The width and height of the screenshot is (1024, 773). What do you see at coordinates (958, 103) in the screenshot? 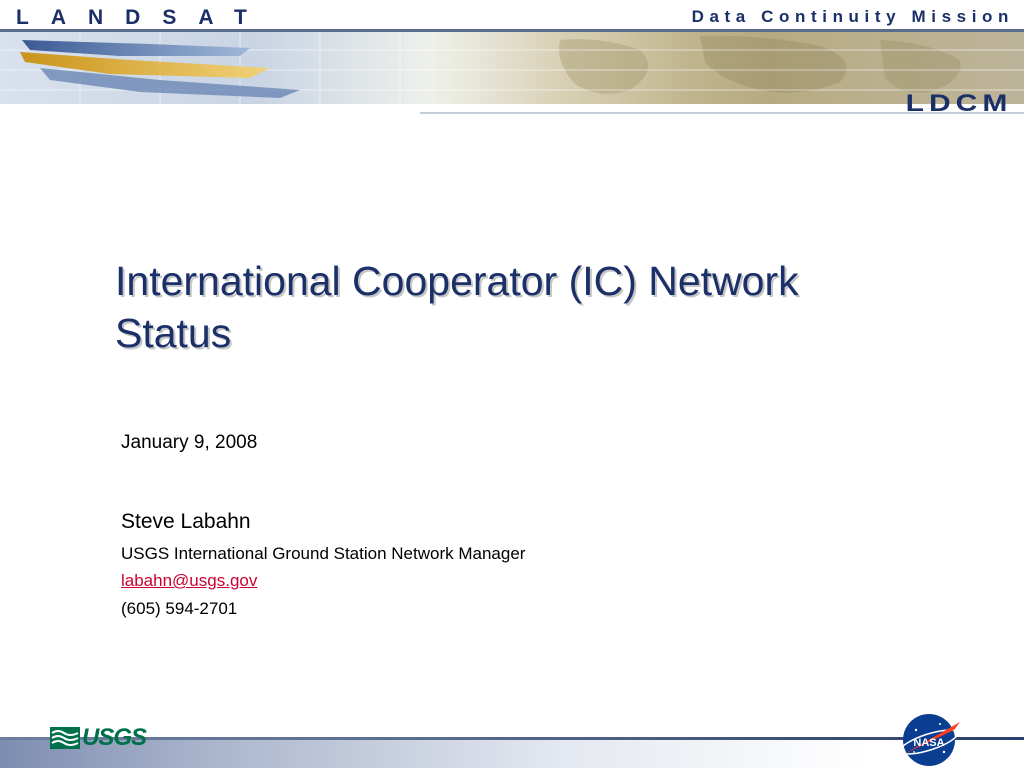
I see `ldcm-logo: LDCM` at bounding box center [958, 103].